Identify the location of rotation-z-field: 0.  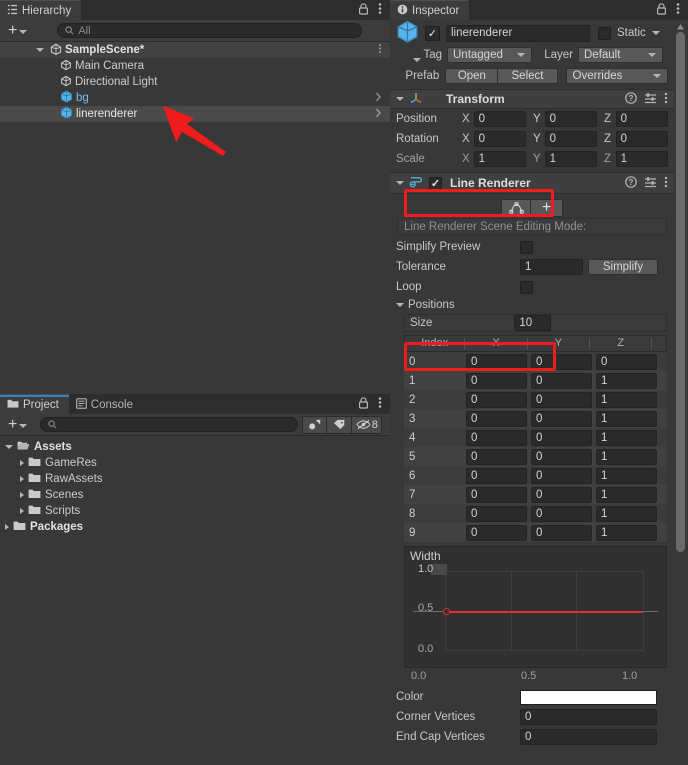
(641, 139).